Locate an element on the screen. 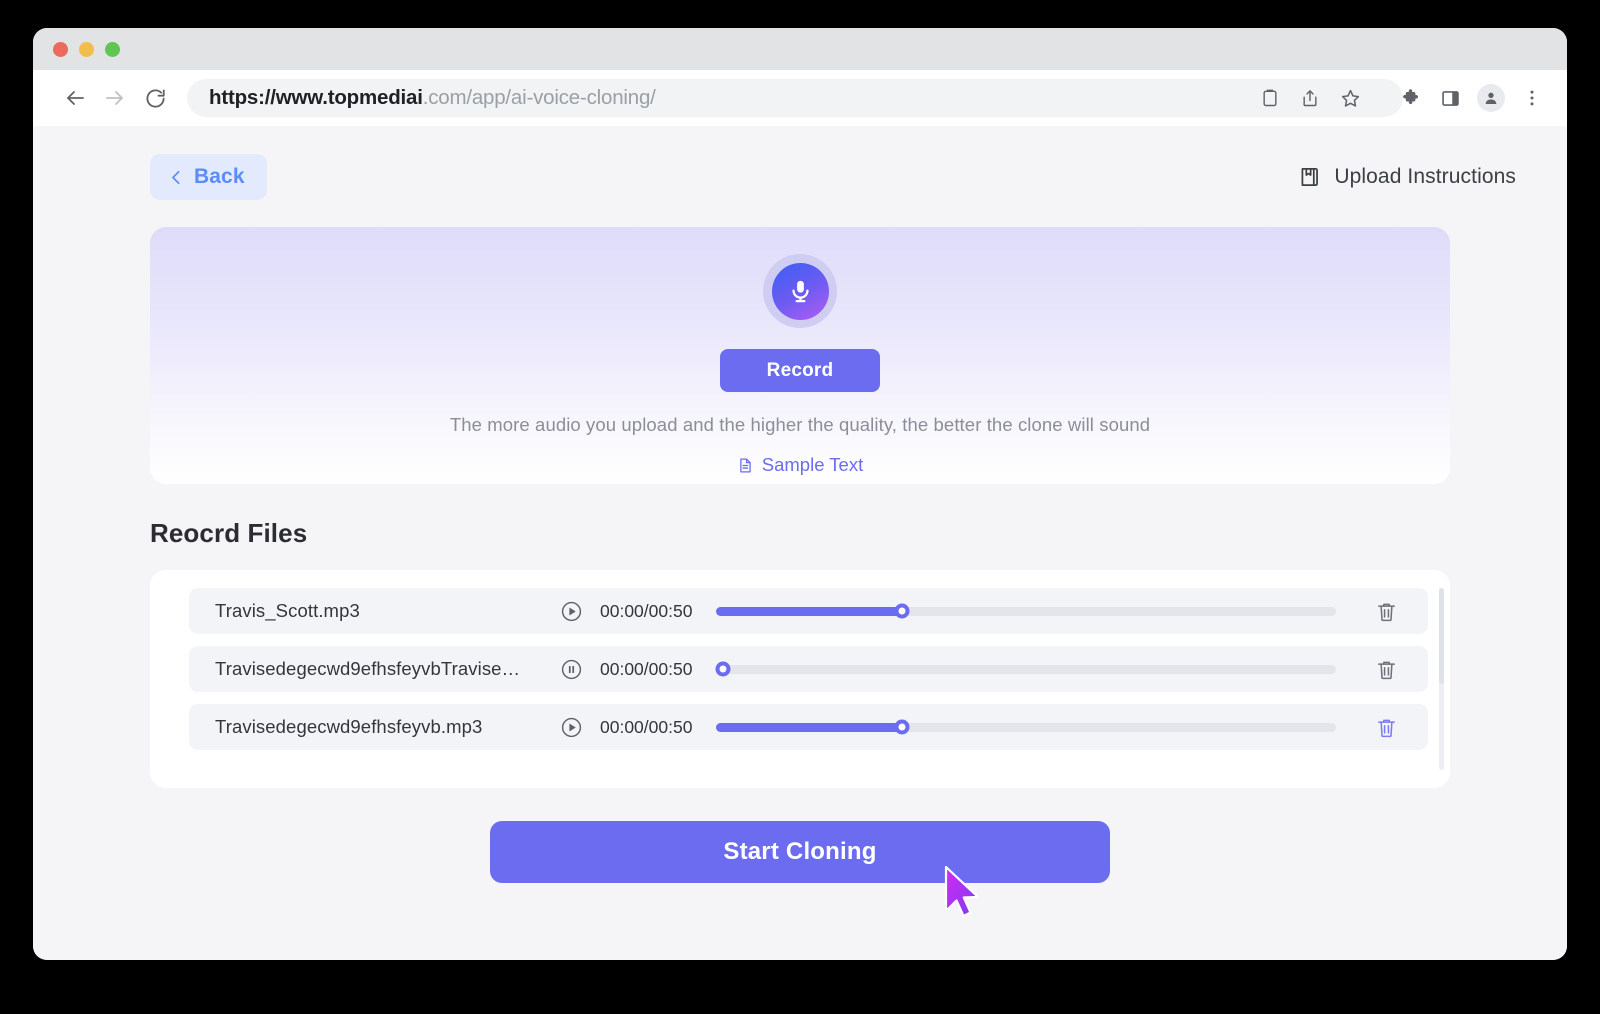  start-cloning-area: Start Cloning is located at coordinates (800, 852).